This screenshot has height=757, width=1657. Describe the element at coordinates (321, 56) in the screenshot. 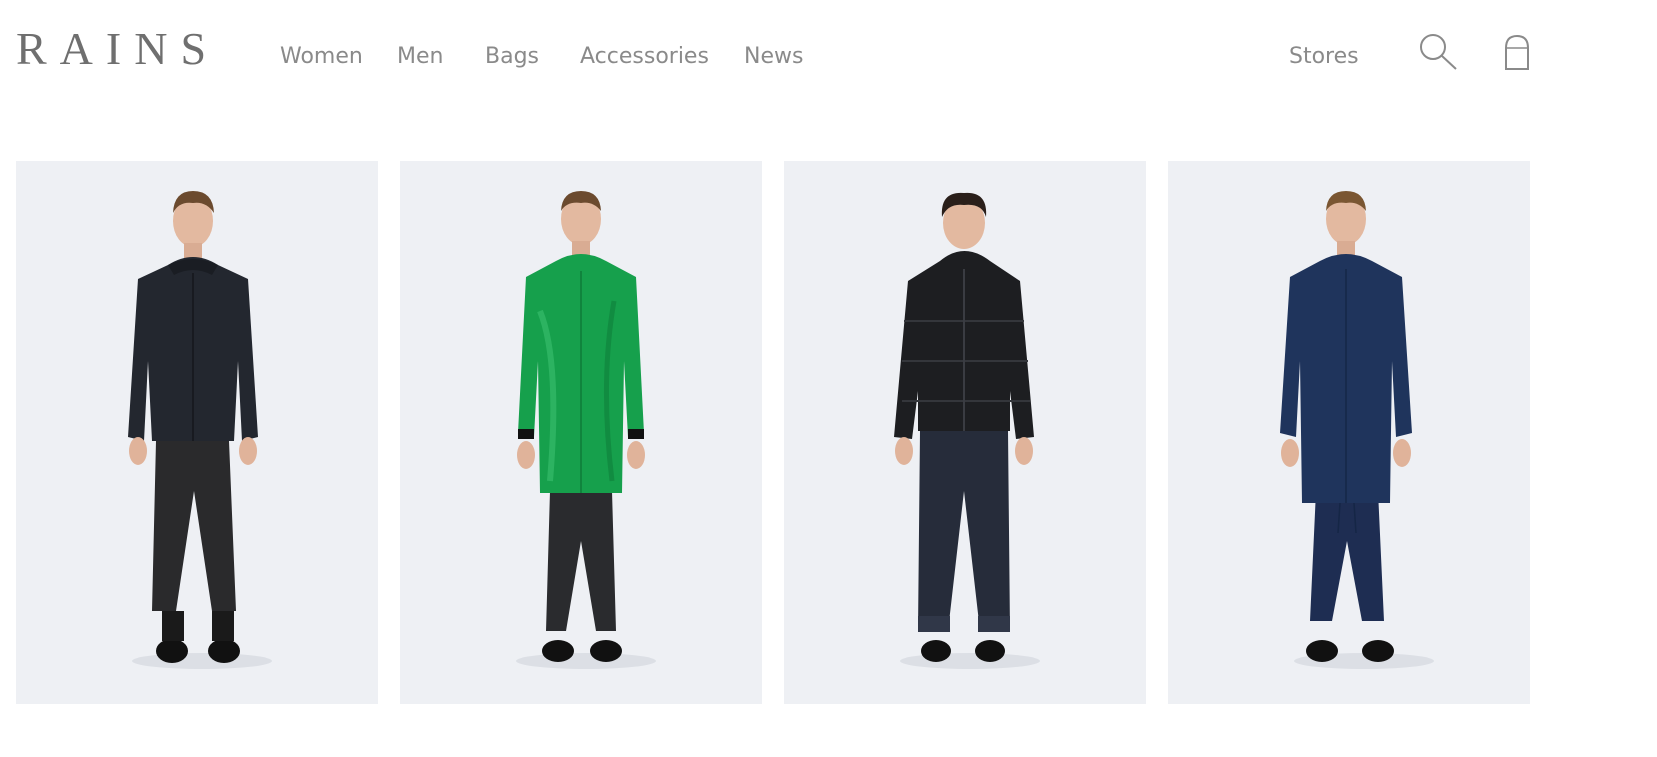

I see `nav-item-women: Women` at that location.